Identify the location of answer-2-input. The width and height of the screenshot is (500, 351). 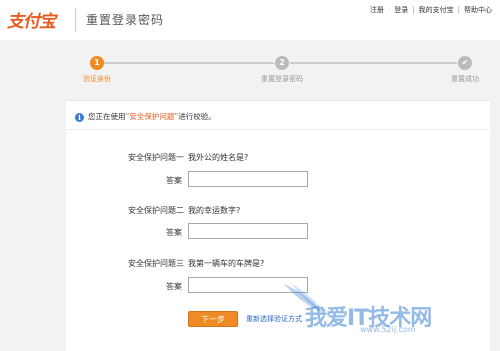
(248, 231).